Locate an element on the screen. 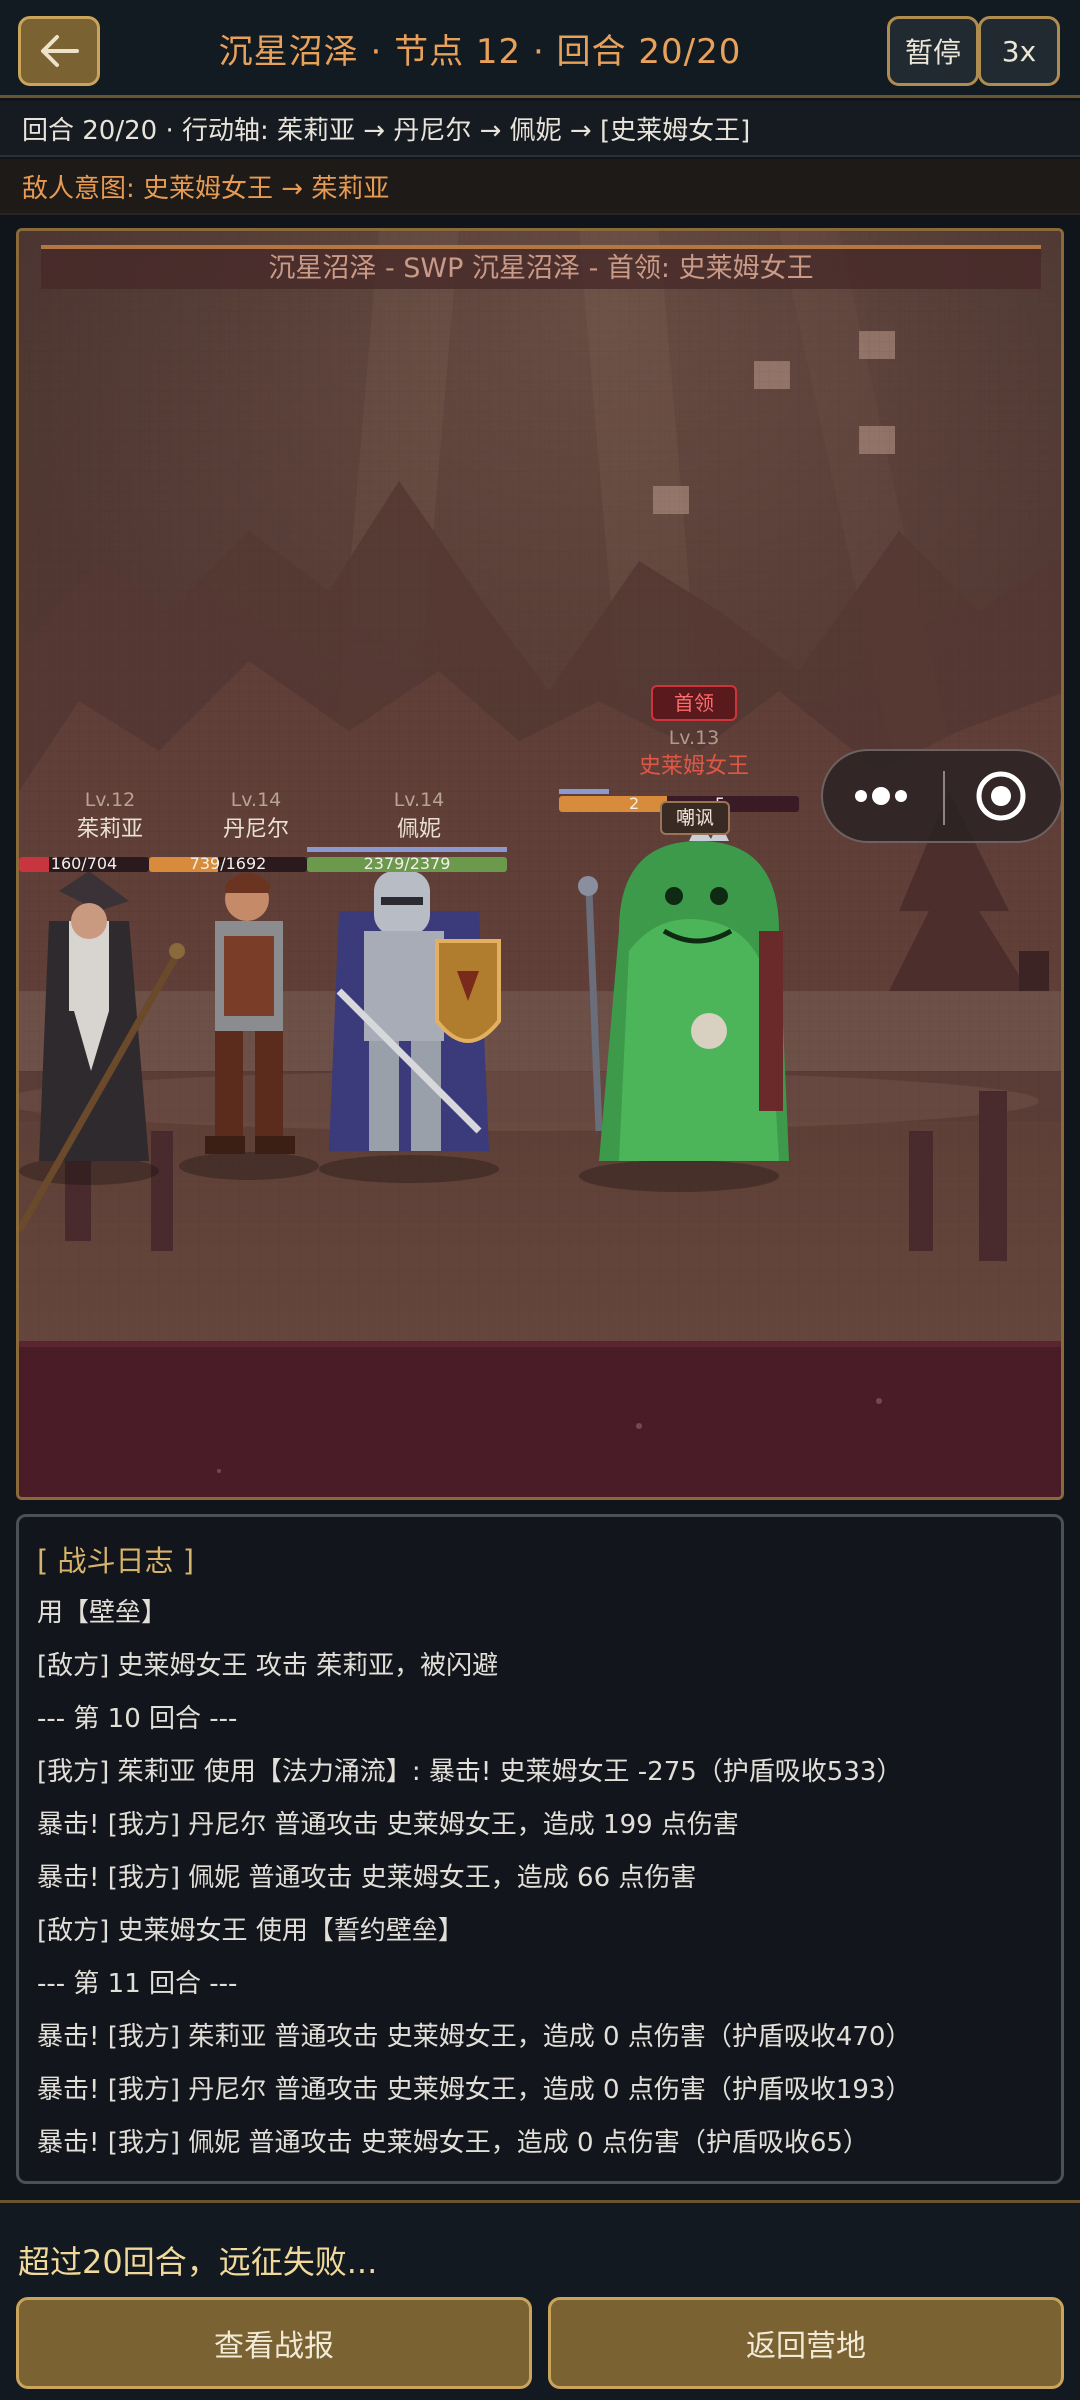 Image resolution: width=1080 pixels, height=2400 pixels. hp-text: 2379/2379 is located at coordinates (407, 864).